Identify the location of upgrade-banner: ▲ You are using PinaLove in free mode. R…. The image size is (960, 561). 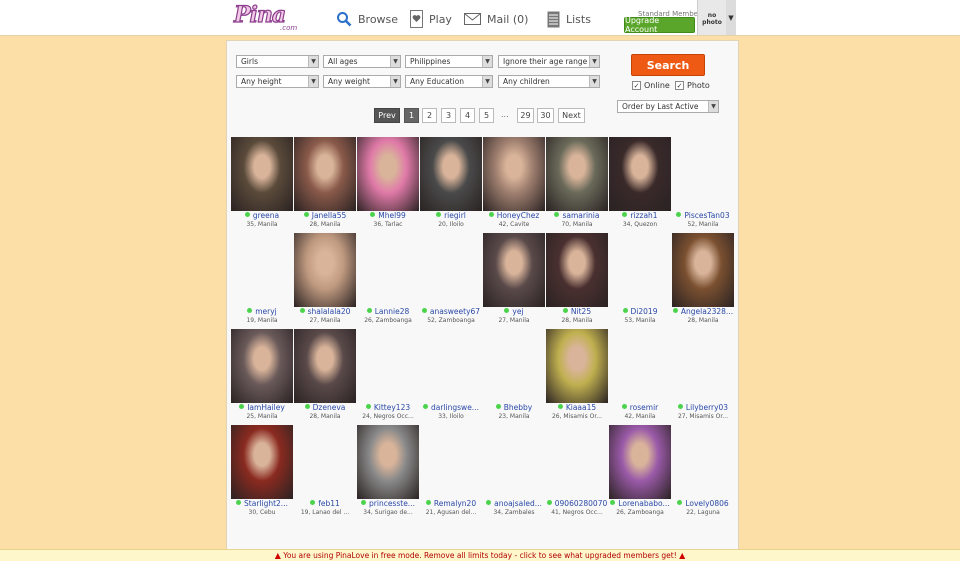
(480, 555).